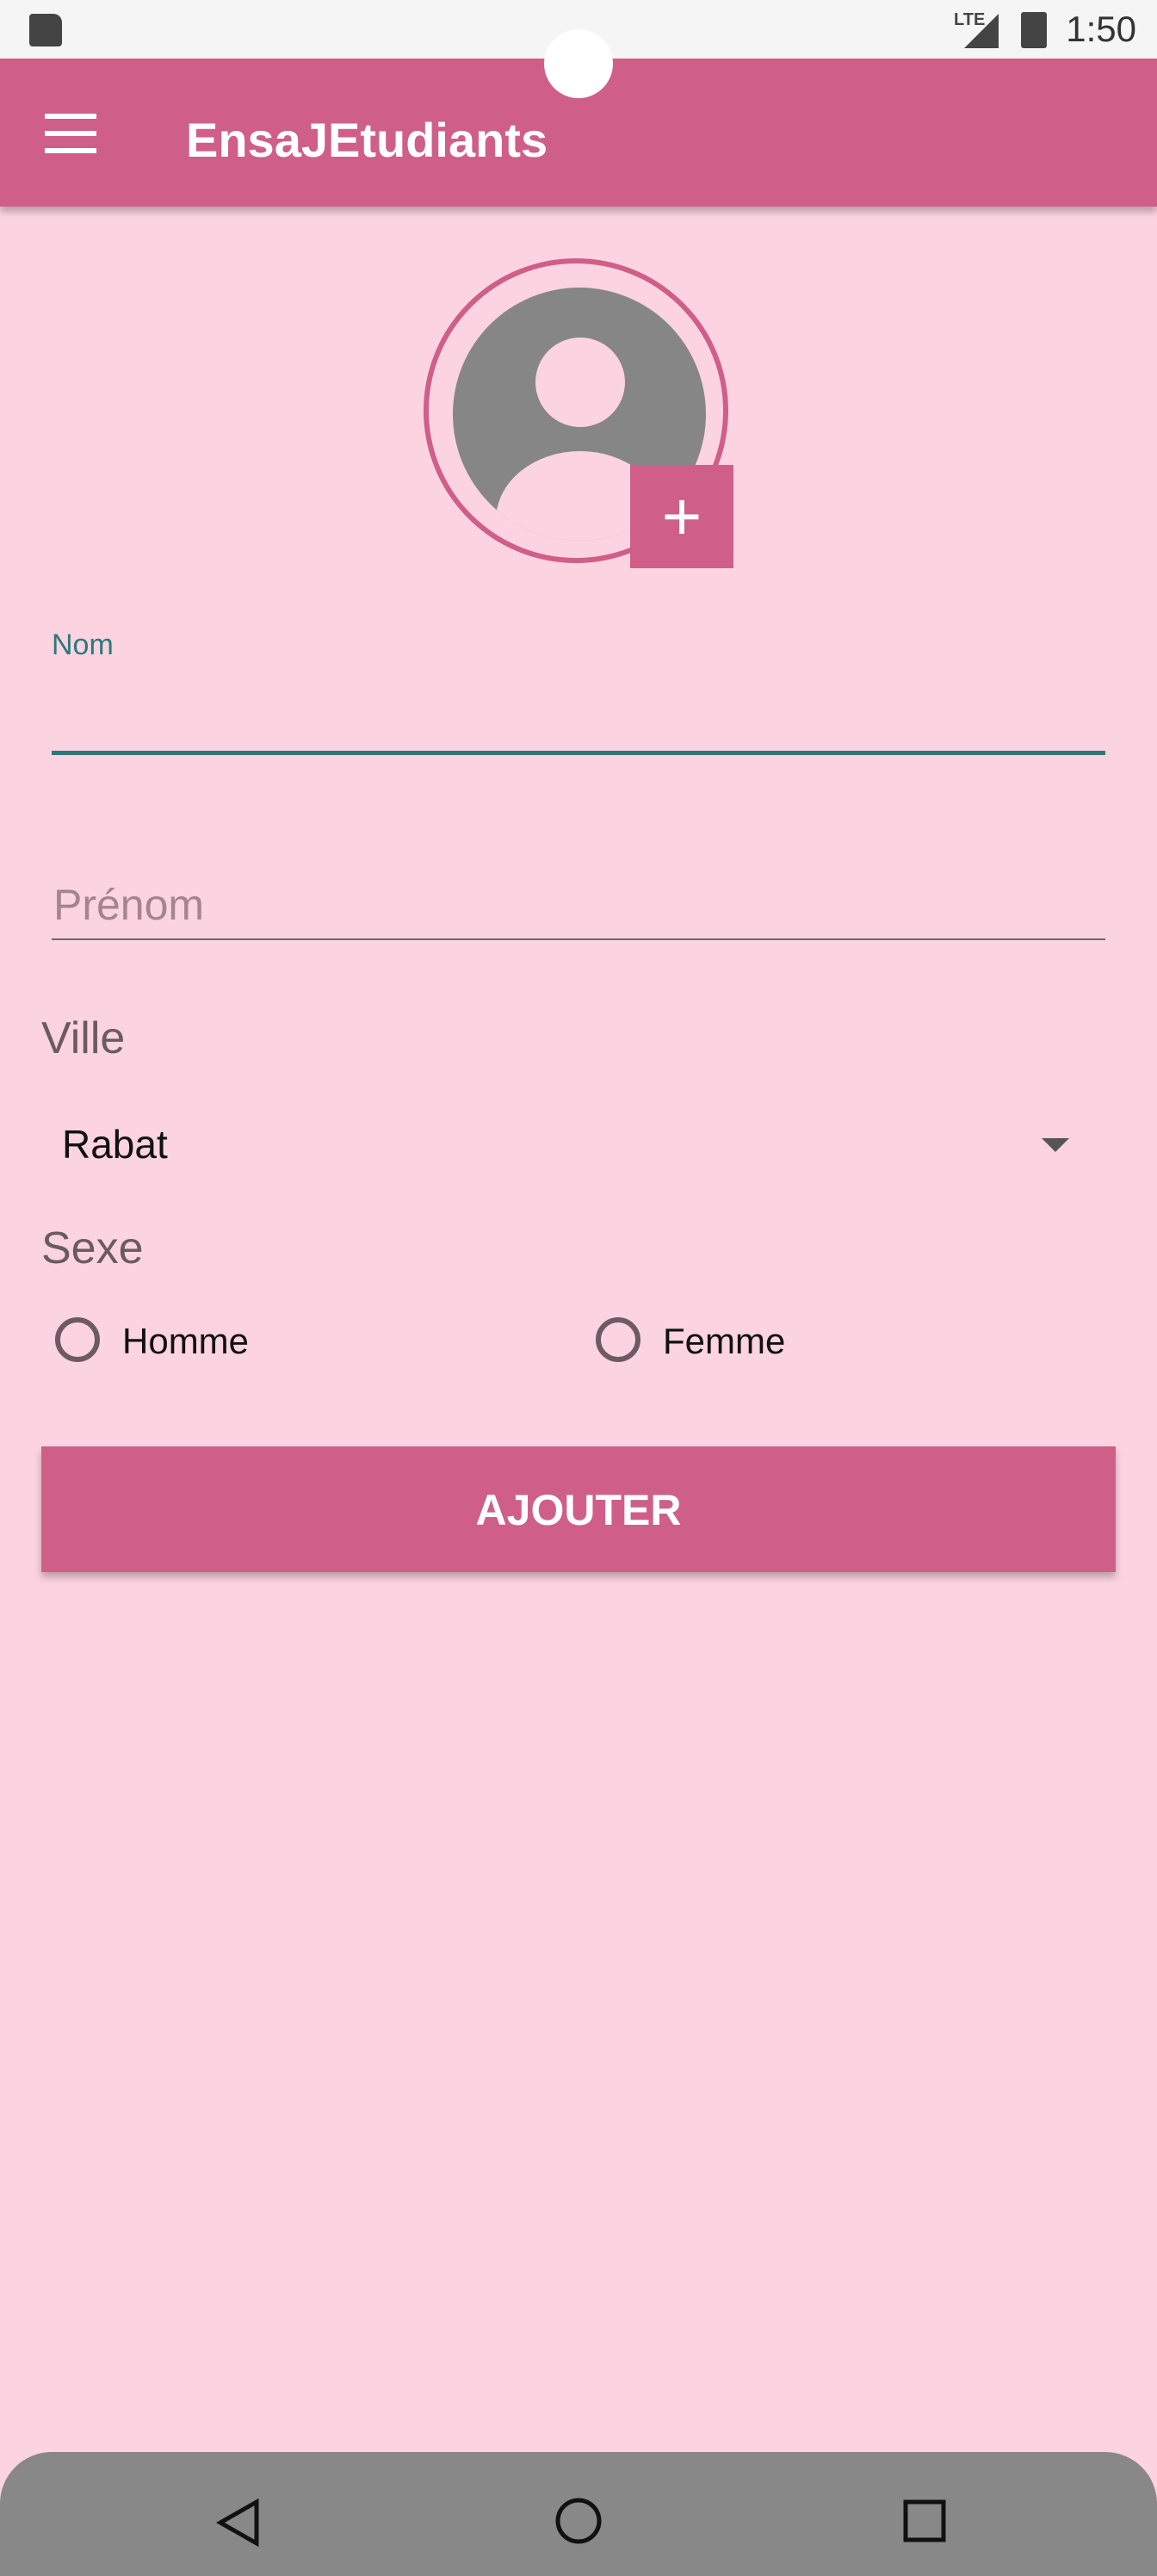  What do you see at coordinates (579, 939) in the screenshot?
I see `prenom-underline` at bounding box center [579, 939].